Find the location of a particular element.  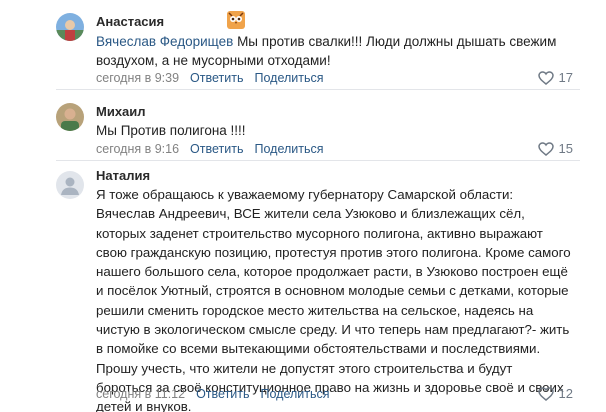

comment-meta: сегодня в 11:12 Ответить Поделиться is located at coordinates (213, 394).